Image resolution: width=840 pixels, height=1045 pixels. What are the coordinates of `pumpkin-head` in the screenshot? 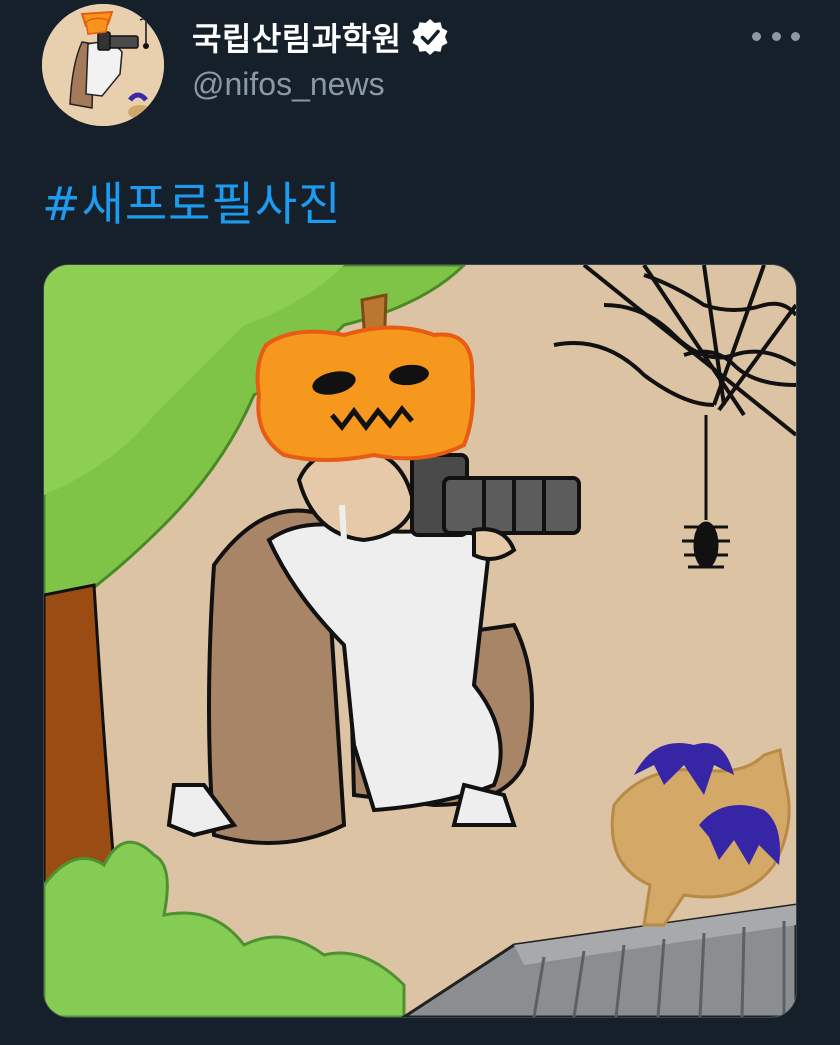 It's located at (365, 393).